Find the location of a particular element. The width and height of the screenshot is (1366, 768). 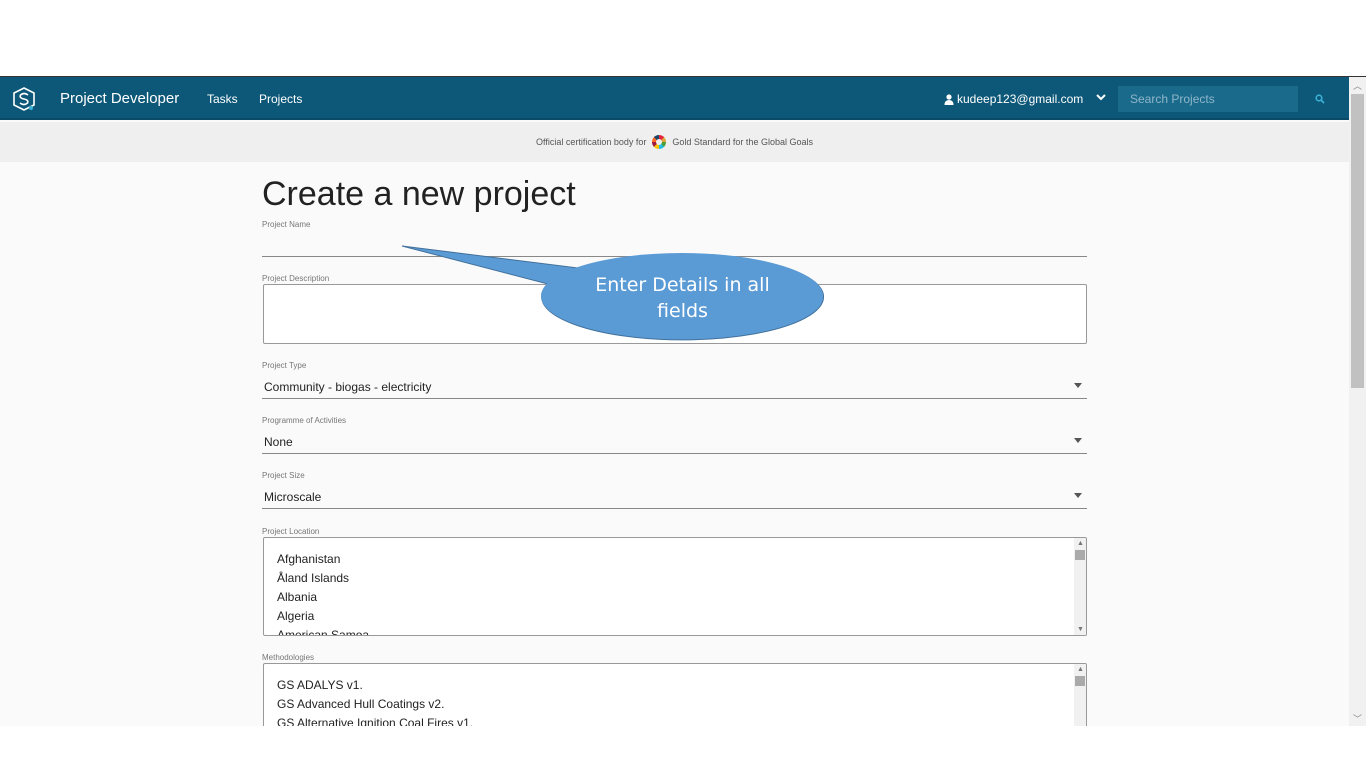

nav-link-projects: Projects is located at coordinates (280, 99).